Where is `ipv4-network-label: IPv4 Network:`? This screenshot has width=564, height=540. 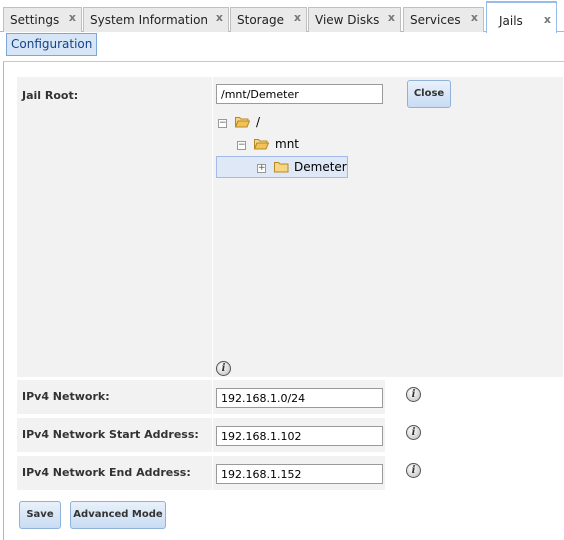
ipv4-network-label: IPv4 Network: is located at coordinates (114, 397).